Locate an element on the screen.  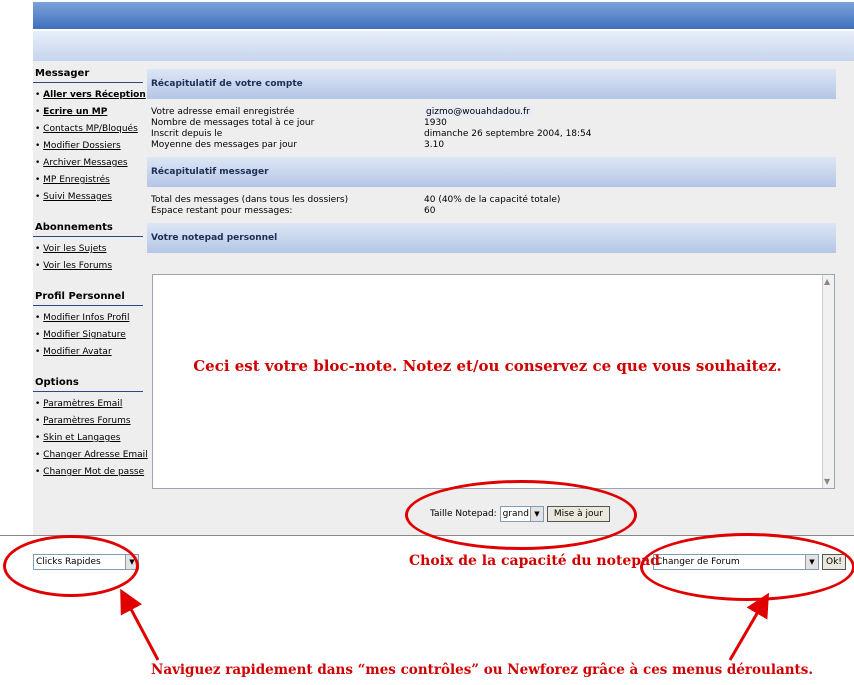
row-label: Nombre de messages total à ce jour is located at coordinates (233, 123).